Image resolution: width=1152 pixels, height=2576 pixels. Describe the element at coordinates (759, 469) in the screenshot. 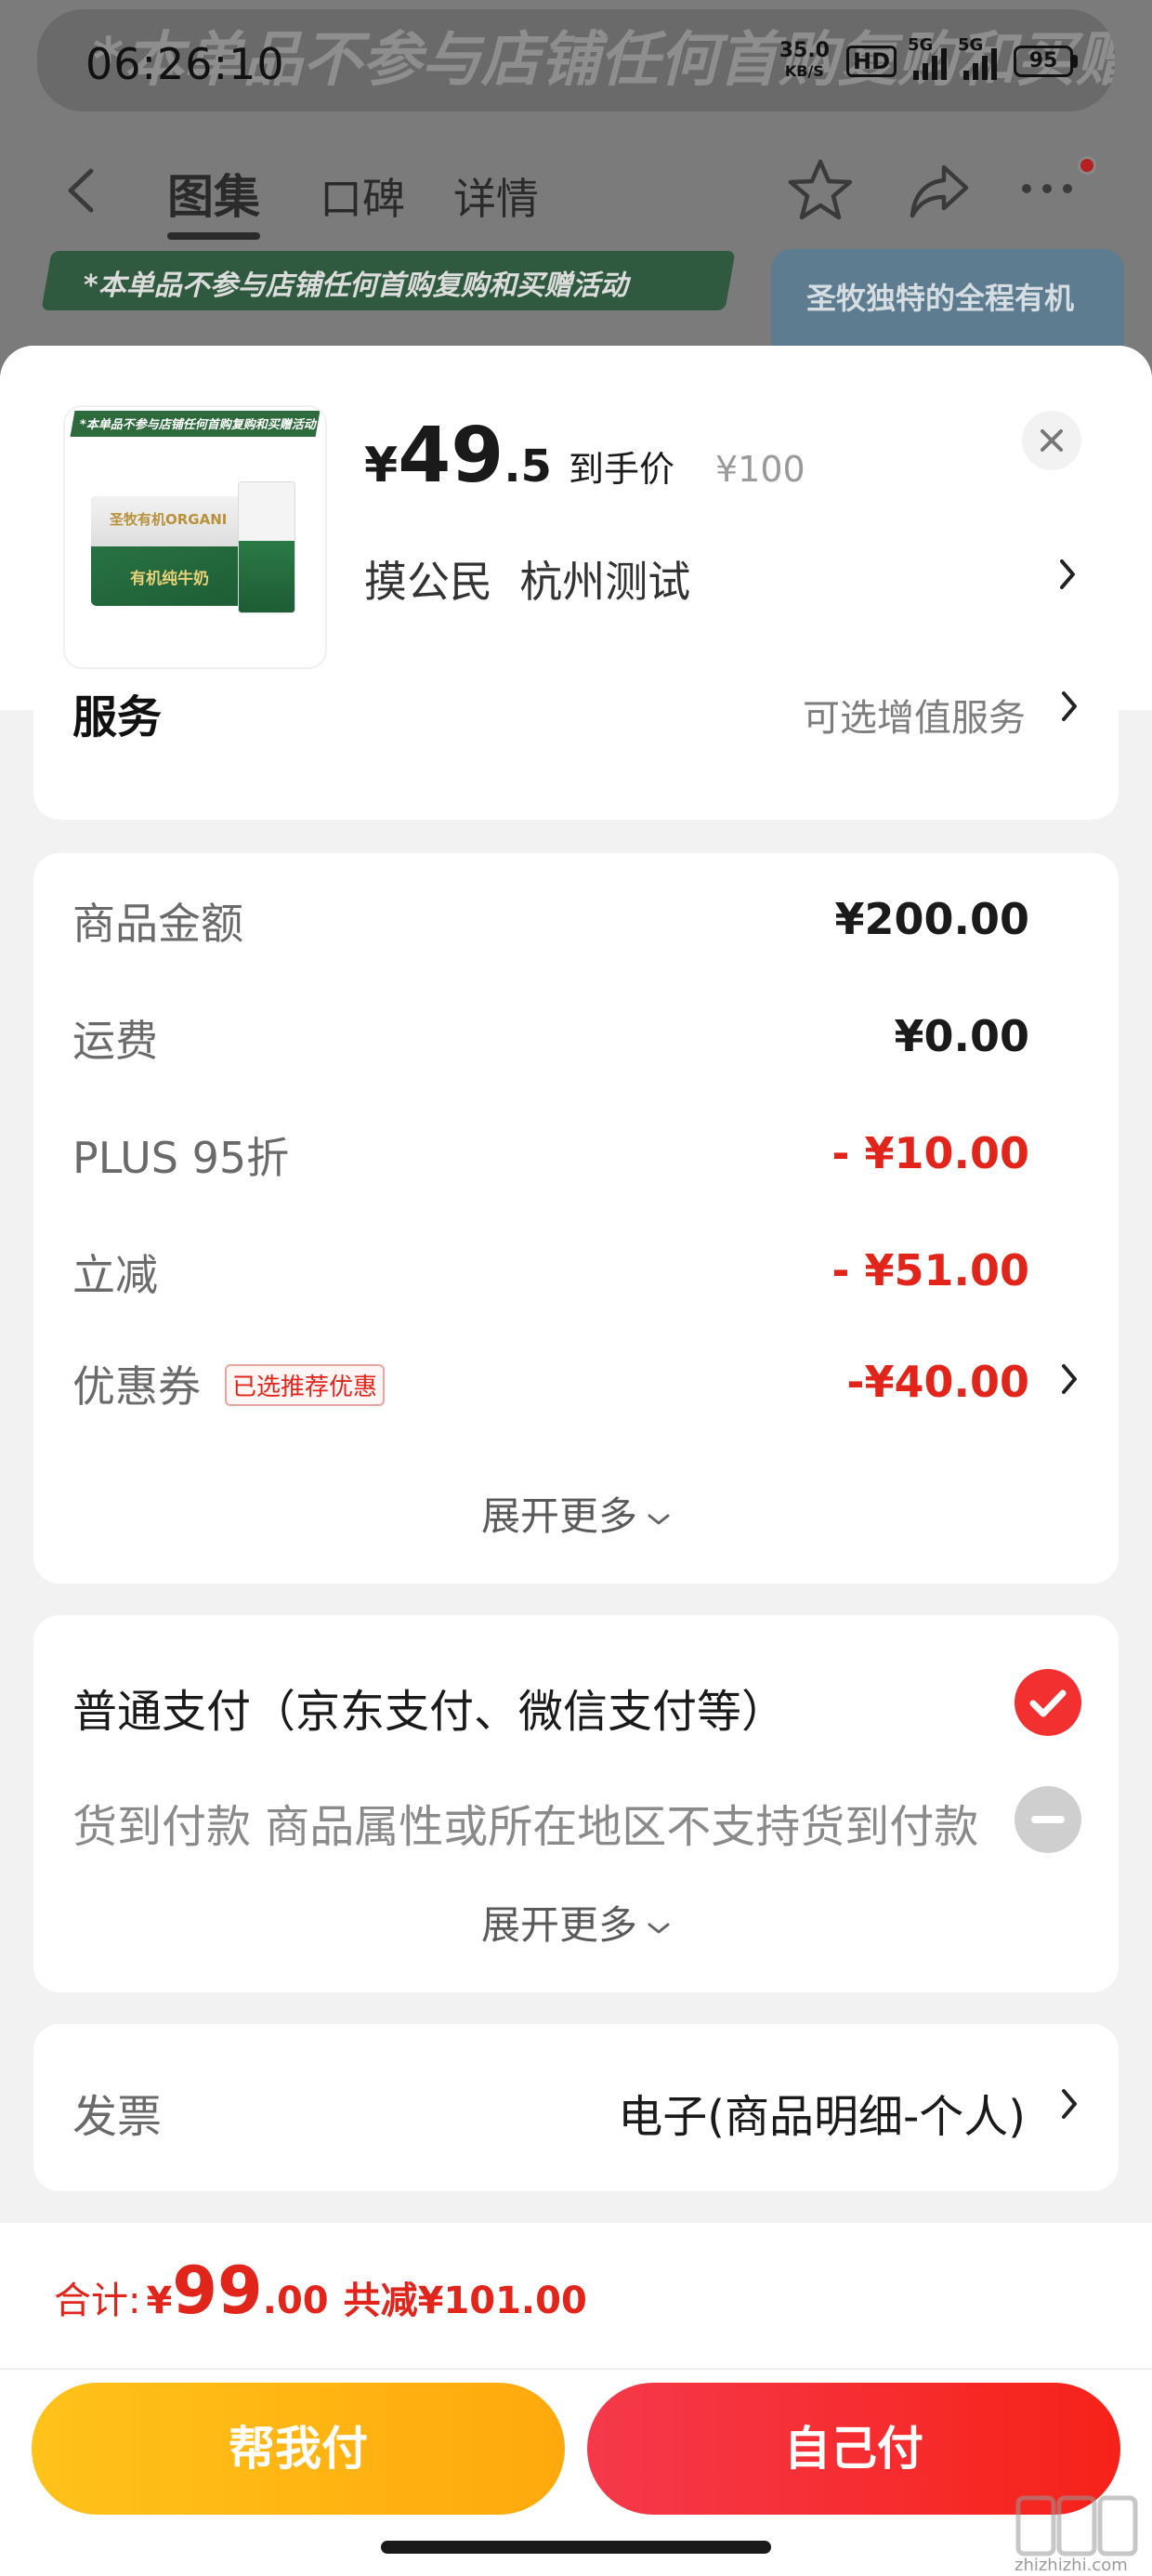

I see `original-price: ¥100` at that location.